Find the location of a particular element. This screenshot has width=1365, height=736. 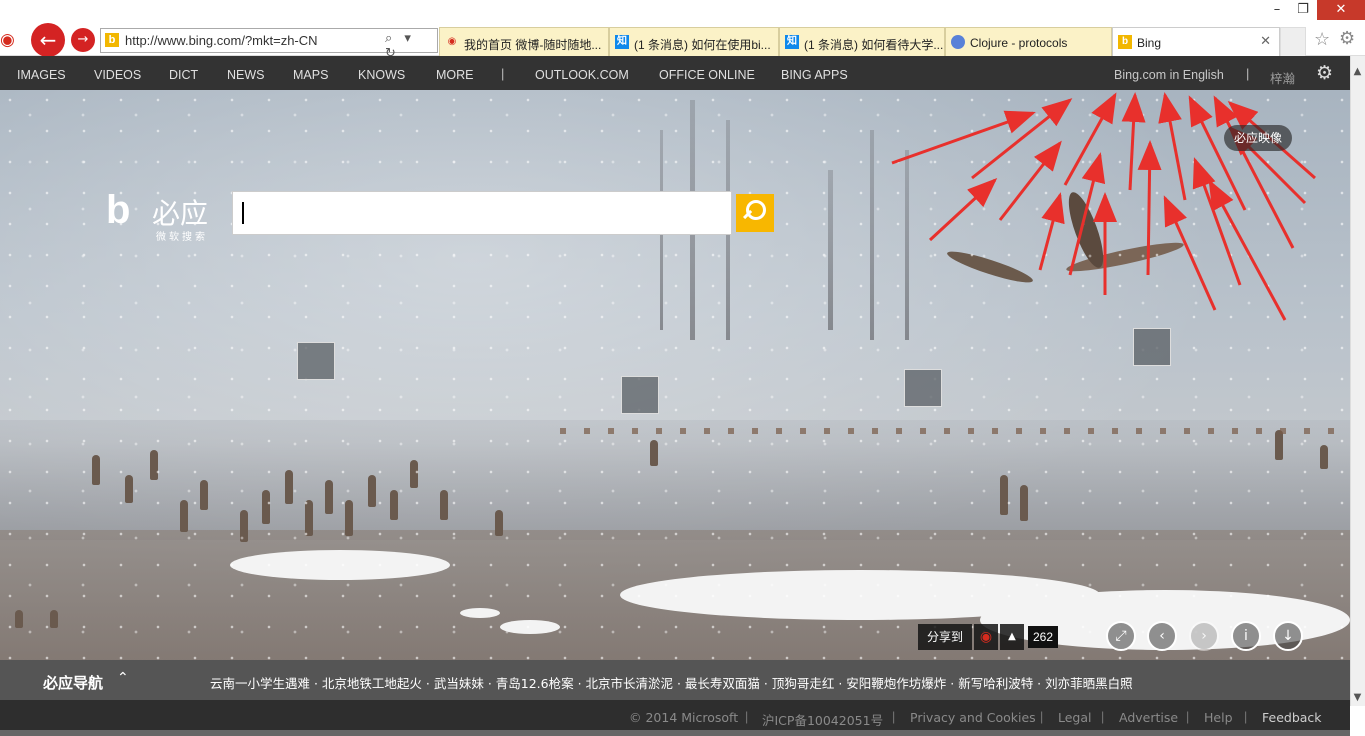

next-image-icon: › is located at coordinates (1204, 636).